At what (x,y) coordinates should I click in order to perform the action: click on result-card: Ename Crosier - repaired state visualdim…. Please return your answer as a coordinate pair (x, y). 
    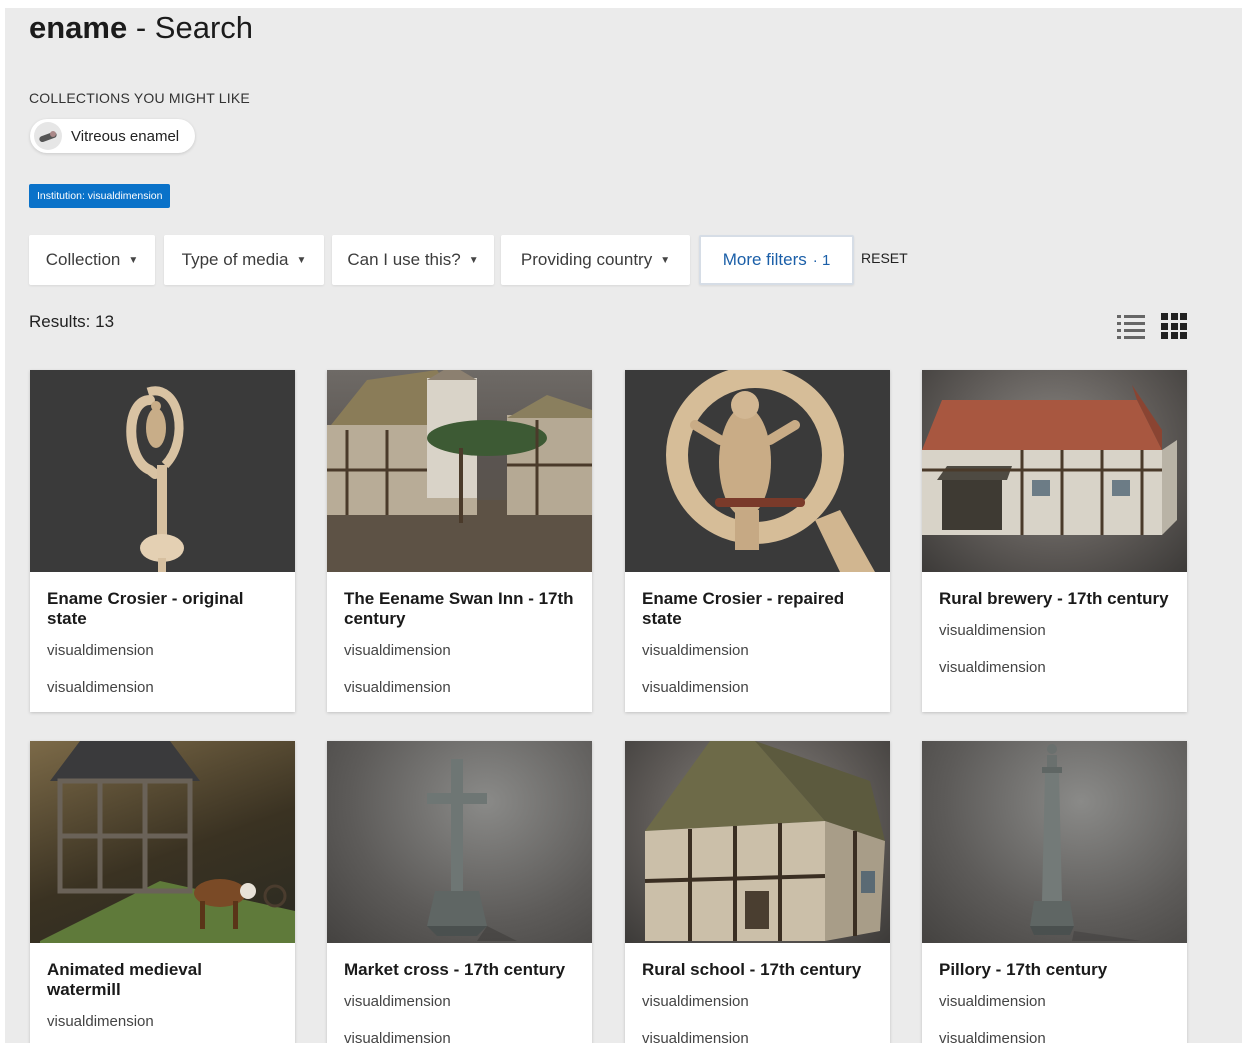
    Looking at the image, I should click on (757, 541).